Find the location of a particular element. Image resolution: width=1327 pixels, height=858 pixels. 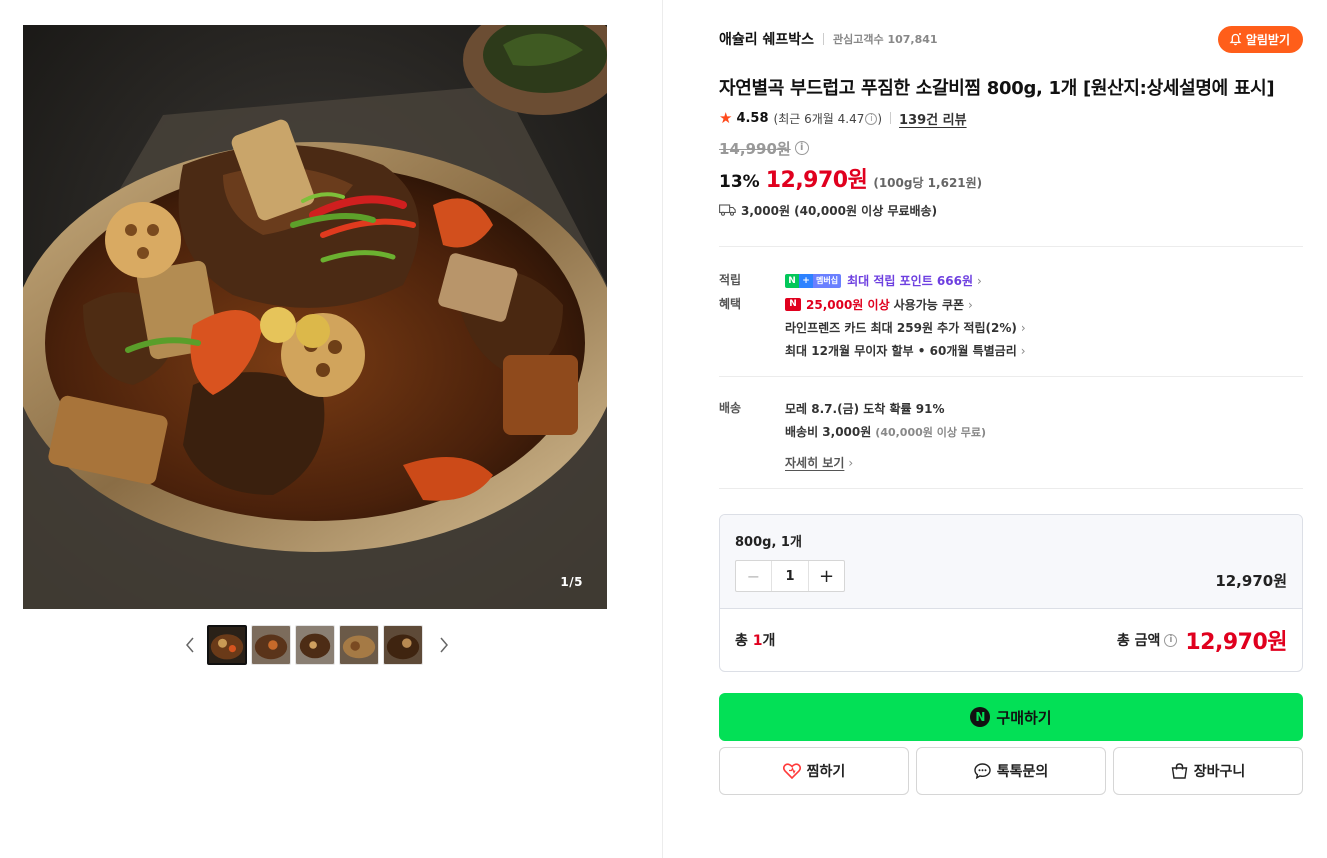

coupon-badge: N is located at coordinates (793, 304).